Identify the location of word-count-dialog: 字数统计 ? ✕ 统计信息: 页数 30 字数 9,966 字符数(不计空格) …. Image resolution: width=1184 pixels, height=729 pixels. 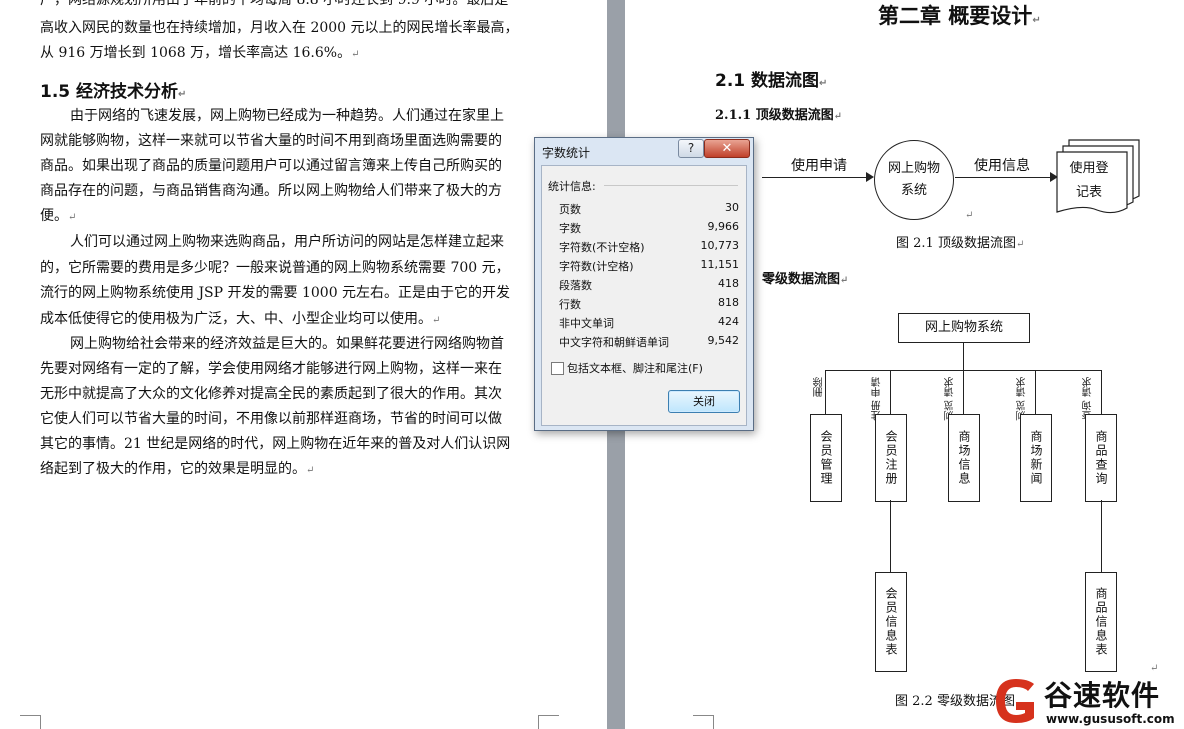
(644, 284).